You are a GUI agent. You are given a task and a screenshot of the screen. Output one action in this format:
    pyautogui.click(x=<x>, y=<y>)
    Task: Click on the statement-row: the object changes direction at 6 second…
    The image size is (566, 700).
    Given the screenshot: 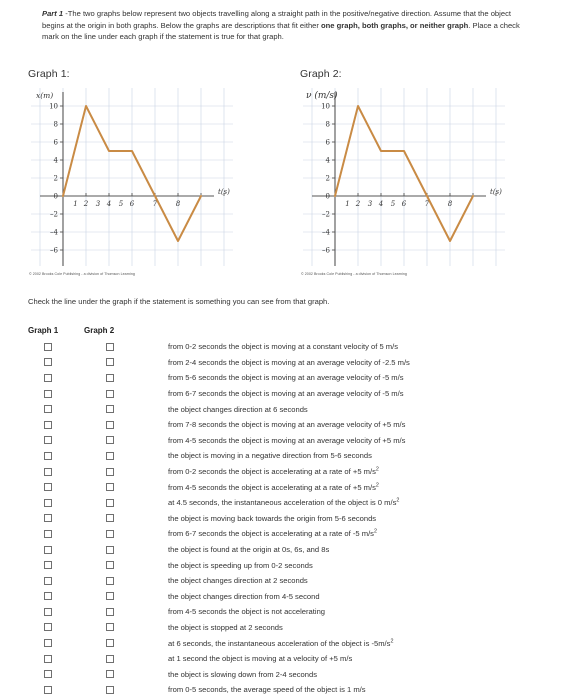 What is the action you would take?
    pyautogui.click(x=283, y=409)
    